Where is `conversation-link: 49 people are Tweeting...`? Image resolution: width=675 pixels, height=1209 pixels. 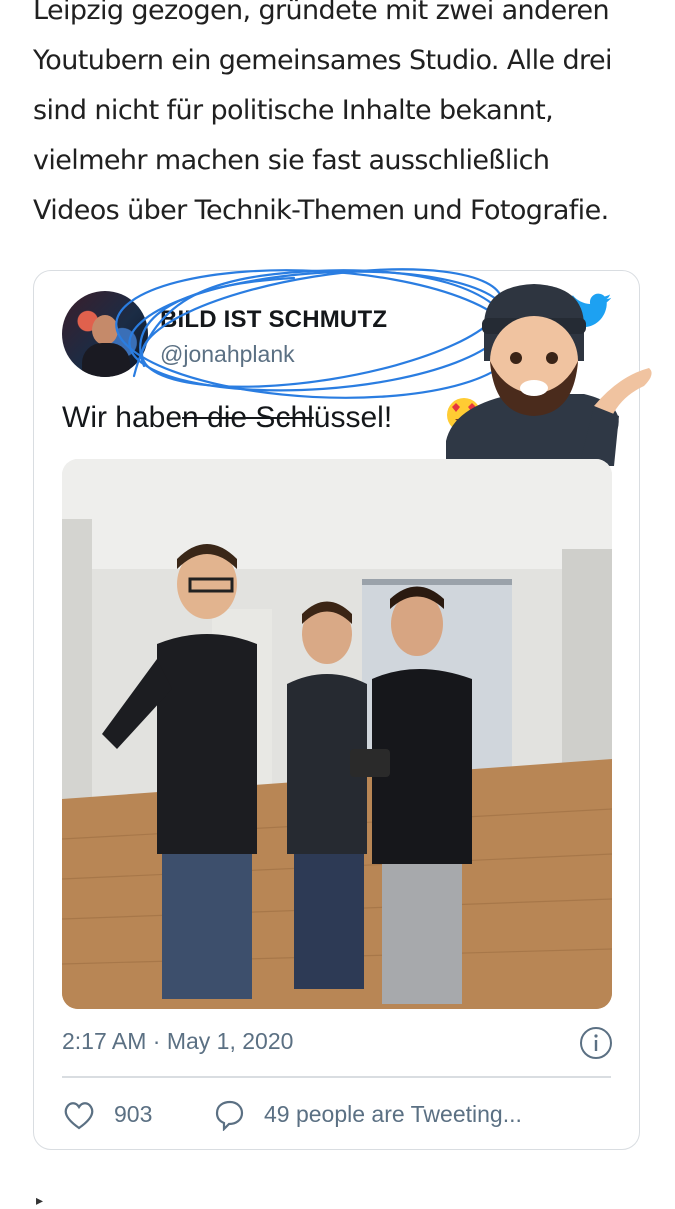
conversation-link: 49 people are Tweeting... is located at coordinates (393, 1114).